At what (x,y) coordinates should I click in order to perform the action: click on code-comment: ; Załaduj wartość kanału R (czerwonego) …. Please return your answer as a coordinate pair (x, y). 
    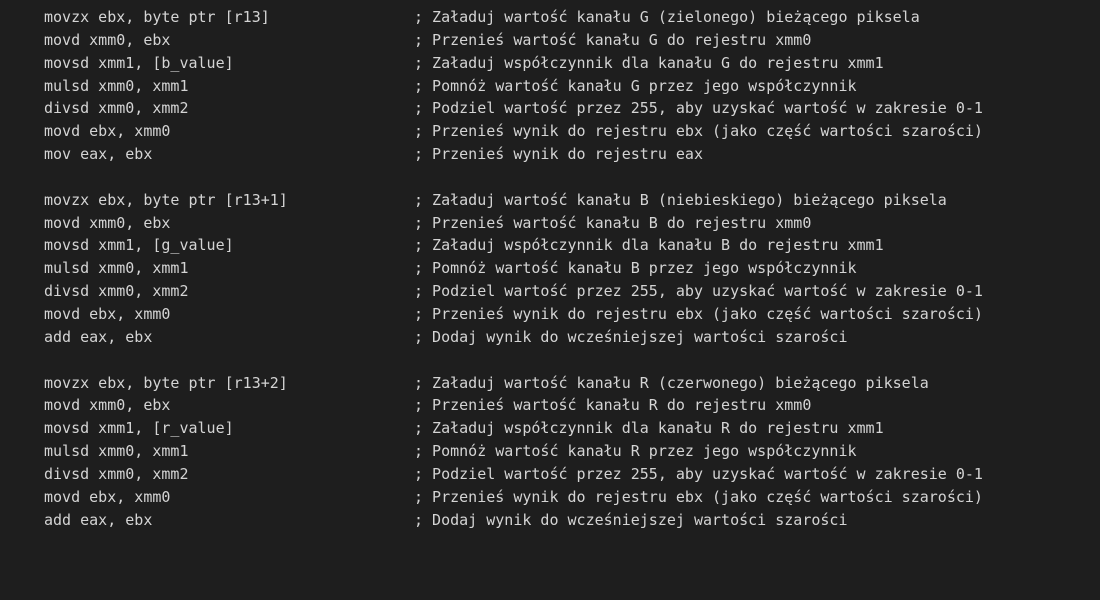
    Looking at the image, I should click on (671, 382).